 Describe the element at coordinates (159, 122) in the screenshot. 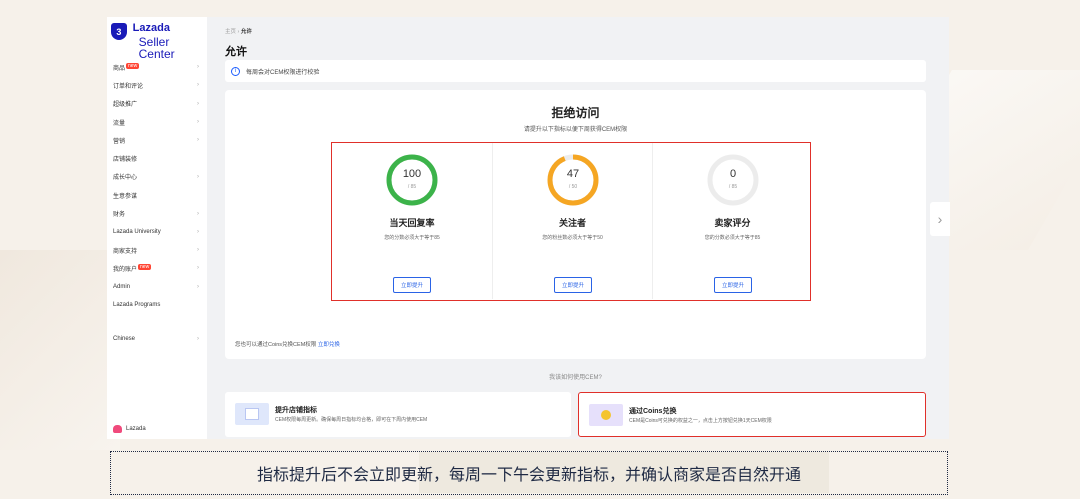

I see `sidebar-item: 流量 ›` at that location.